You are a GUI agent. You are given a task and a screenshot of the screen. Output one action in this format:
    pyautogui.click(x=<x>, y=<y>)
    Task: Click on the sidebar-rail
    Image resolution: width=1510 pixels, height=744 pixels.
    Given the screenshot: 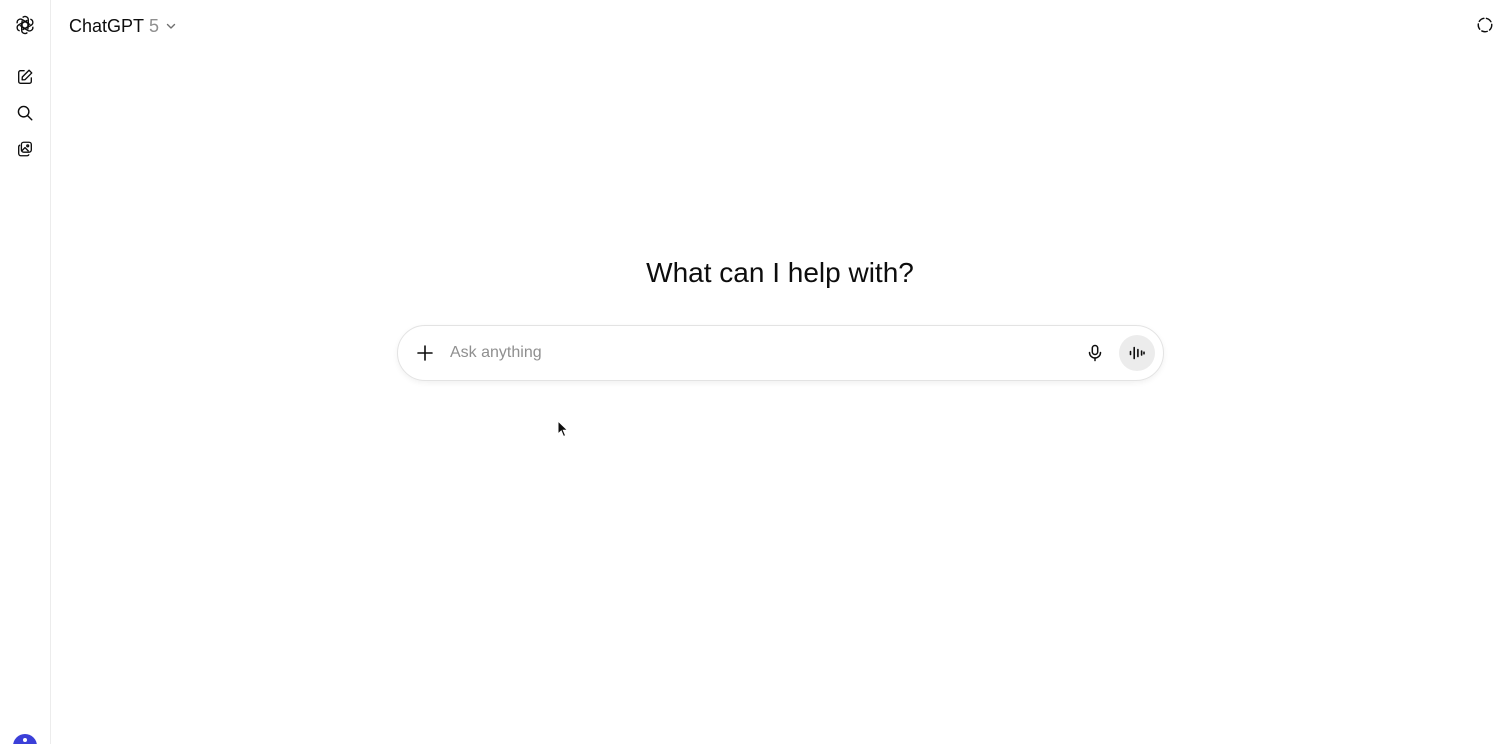 What is the action you would take?
    pyautogui.click(x=25, y=372)
    